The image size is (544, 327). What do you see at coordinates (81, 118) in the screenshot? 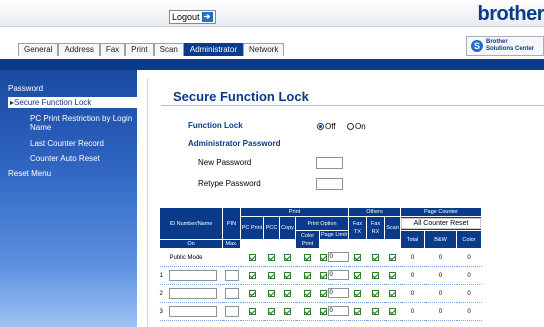
I see `sidebar-item-pc-print-restriction: PC Print Restriction by Login` at bounding box center [81, 118].